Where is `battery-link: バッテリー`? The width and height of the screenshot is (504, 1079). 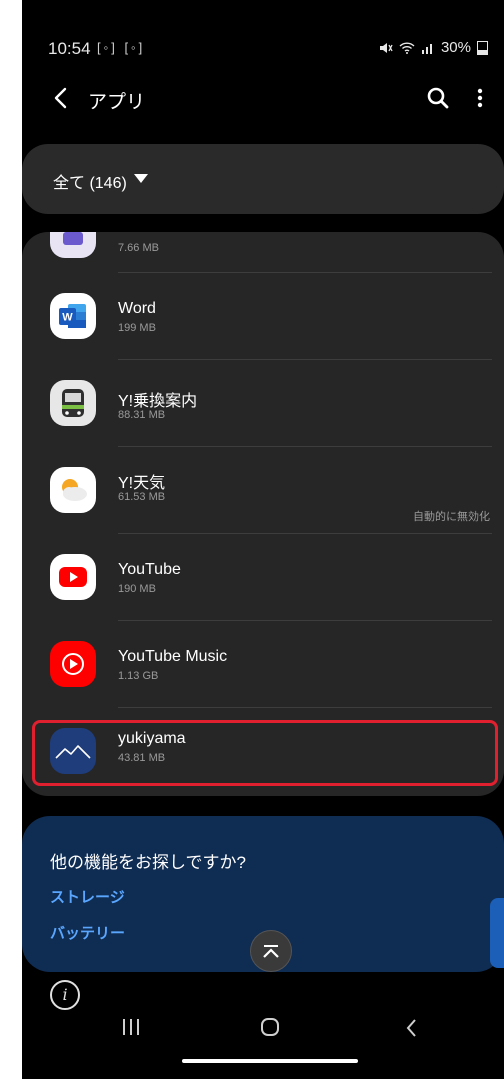 battery-link: バッテリー is located at coordinates (87, 932).